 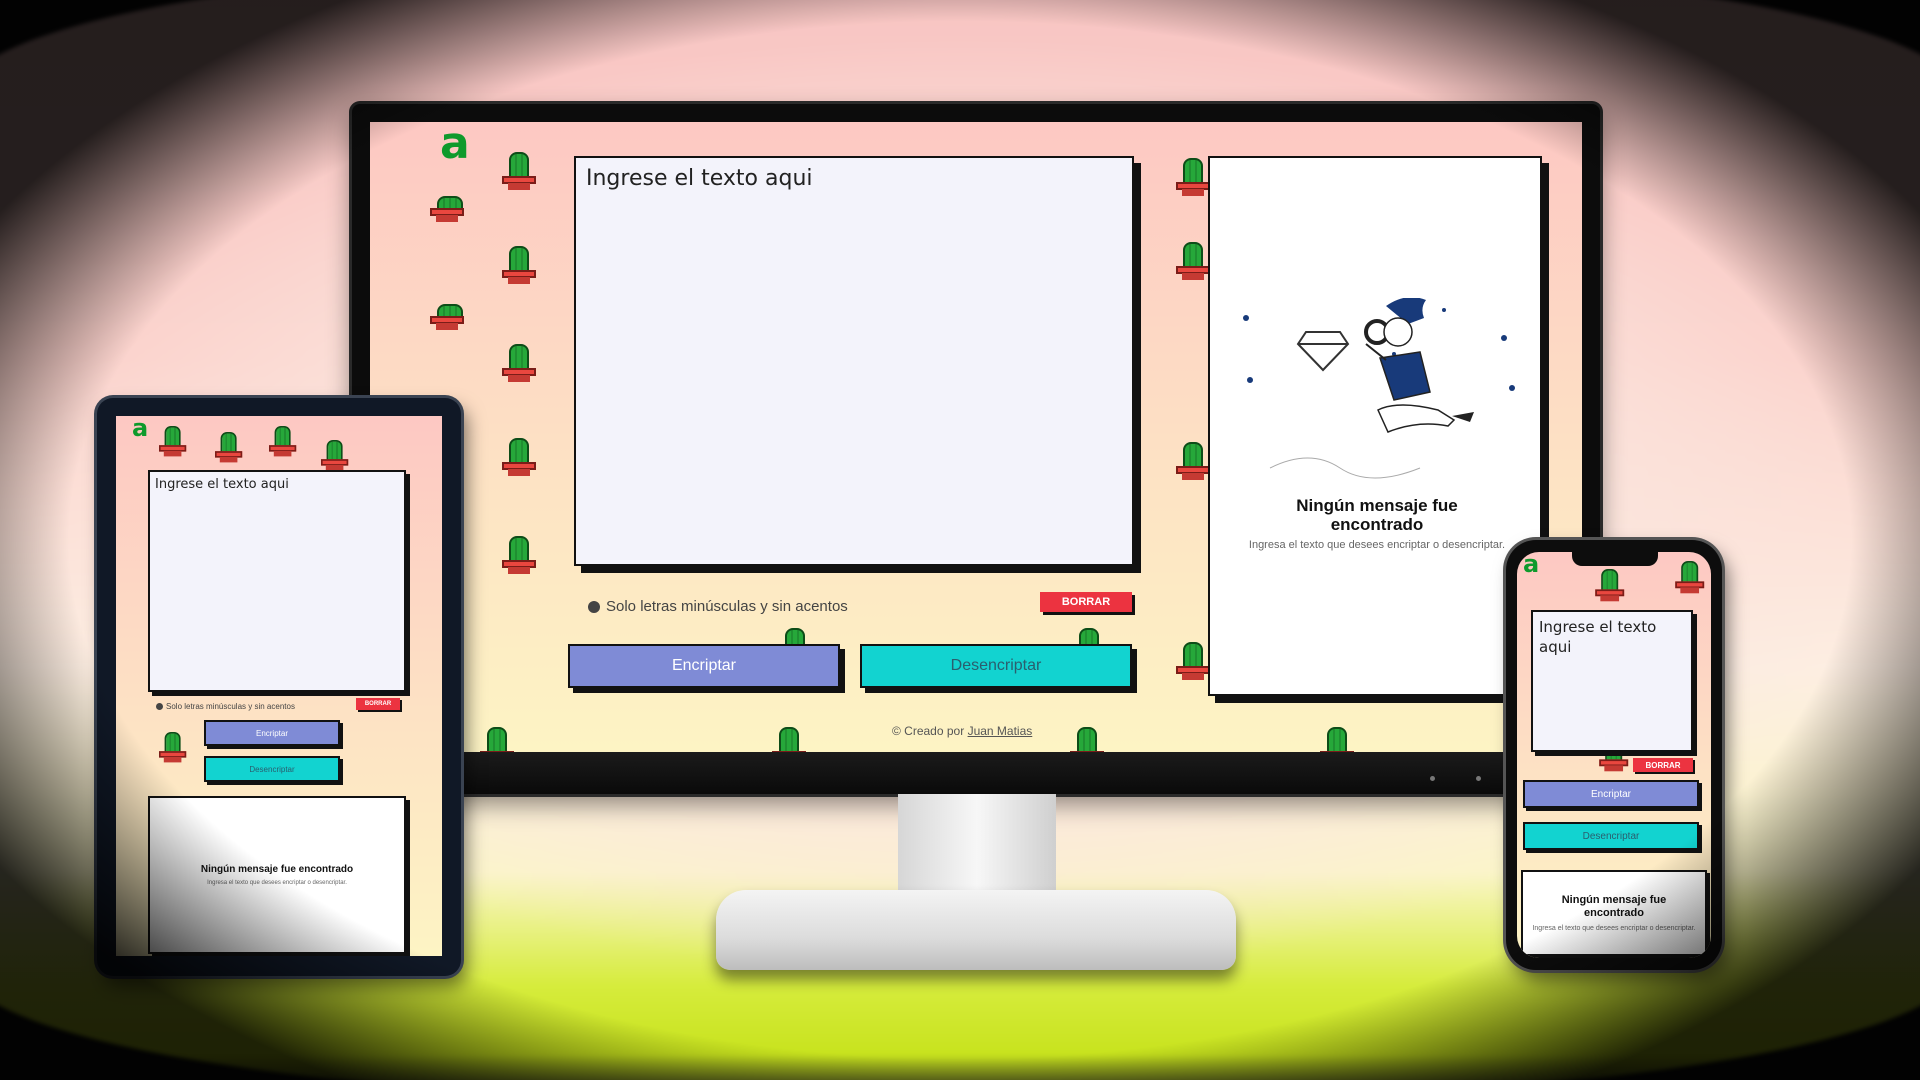 I want to click on author-link: Juan Matias, so click(x=1000, y=731).